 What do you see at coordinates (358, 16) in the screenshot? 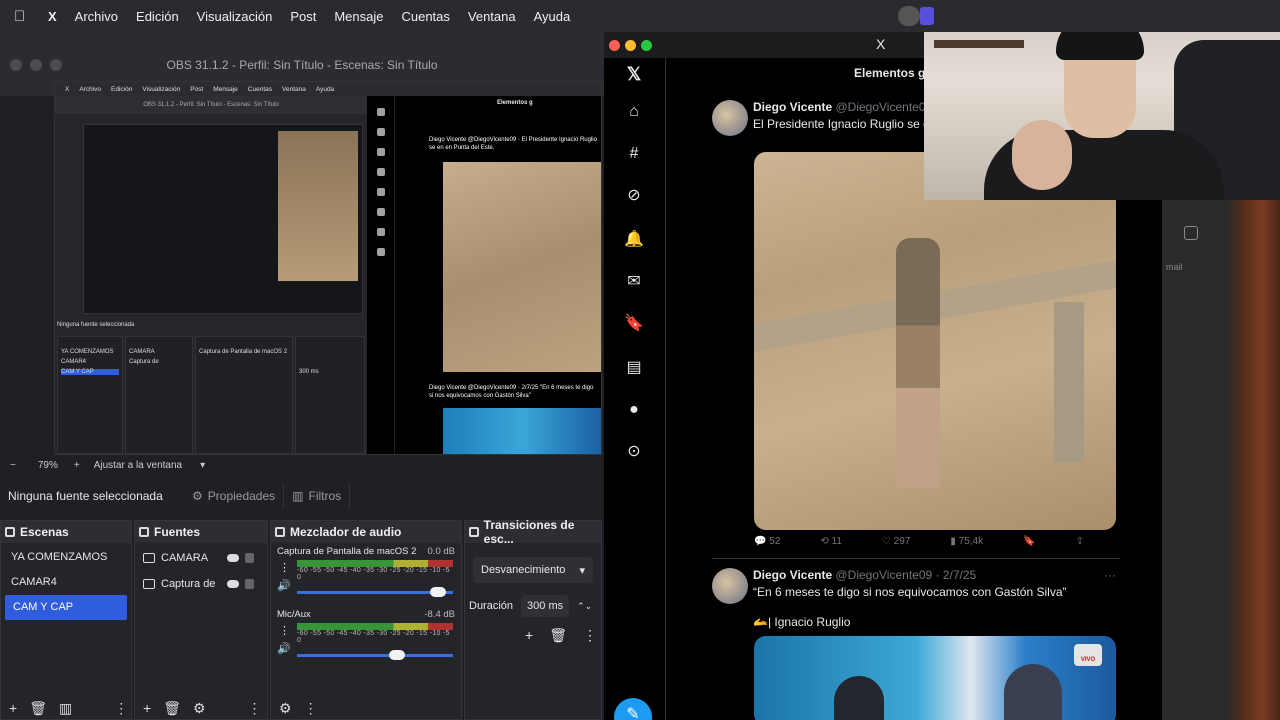
I see `menu-mensaje: Mensaje` at bounding box center [358, 16].